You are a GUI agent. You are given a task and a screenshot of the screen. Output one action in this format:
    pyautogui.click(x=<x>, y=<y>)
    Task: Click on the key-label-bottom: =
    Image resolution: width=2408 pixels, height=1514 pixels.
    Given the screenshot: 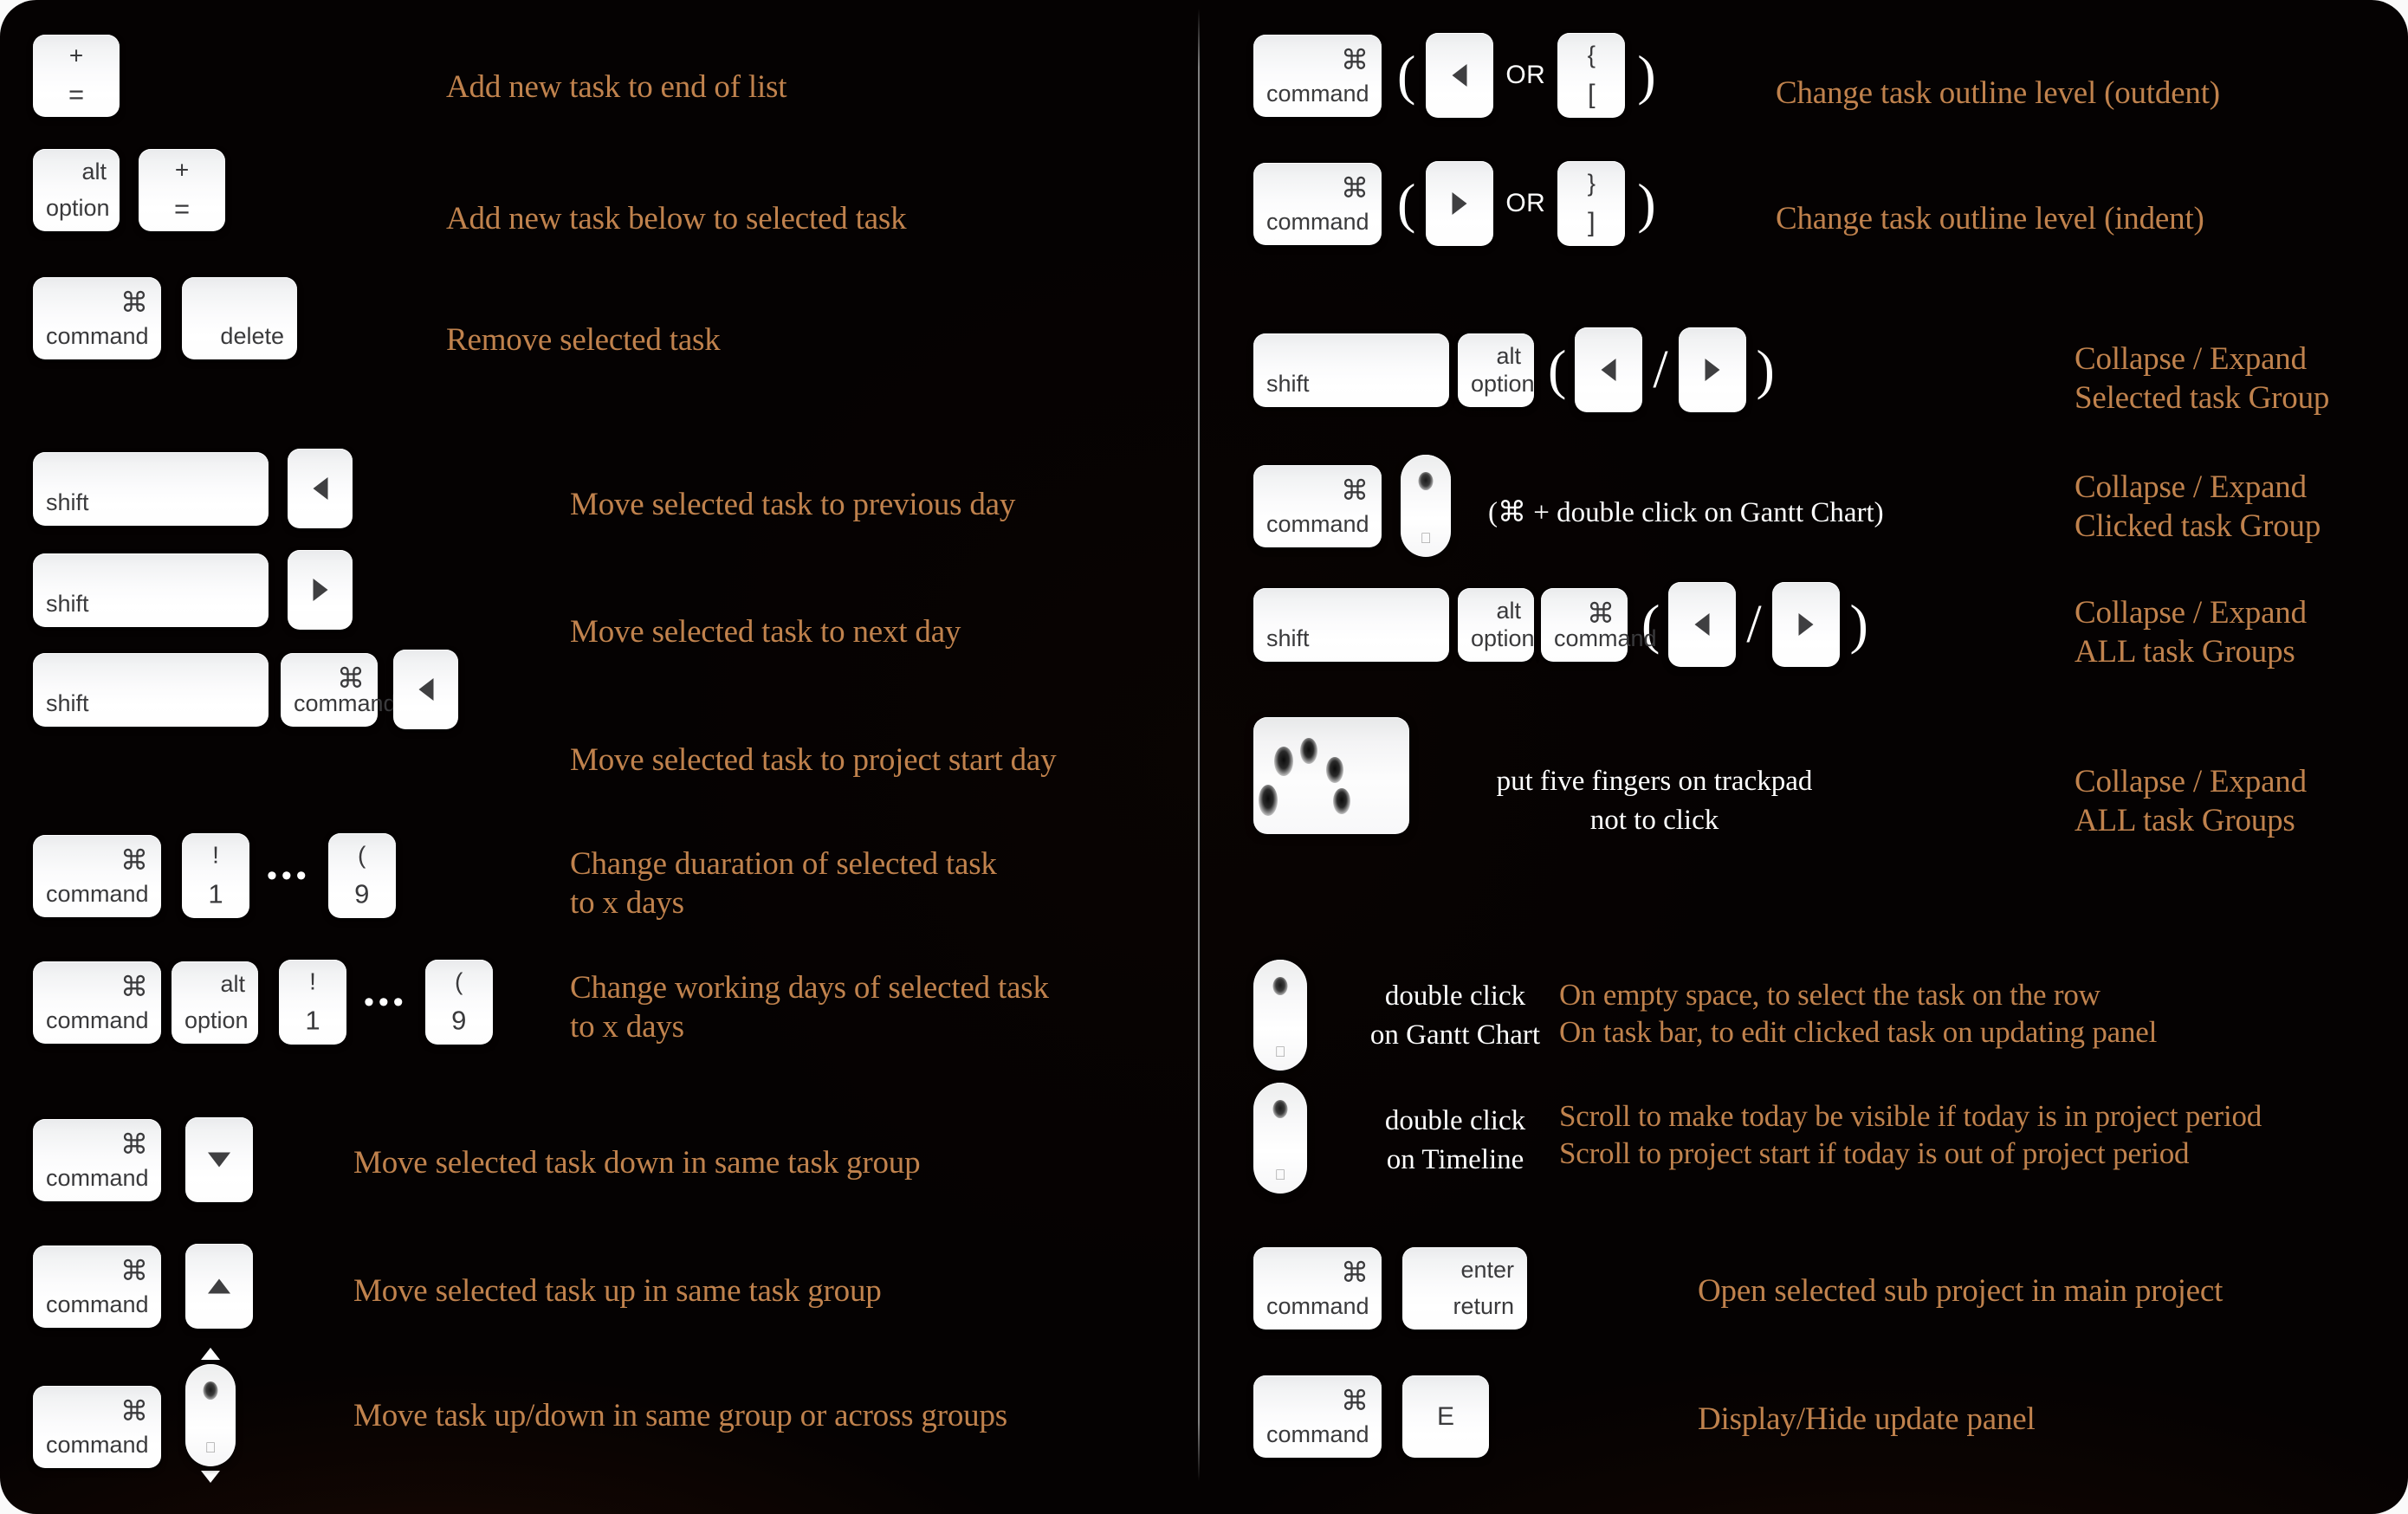 What is the action you would take?
    pyautogui.click(x=182, y=208)
    